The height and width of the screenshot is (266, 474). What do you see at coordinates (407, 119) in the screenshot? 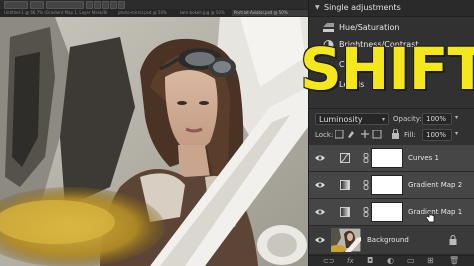
I see `opacity-label: Opacity:` at bounding box center [407, 119].